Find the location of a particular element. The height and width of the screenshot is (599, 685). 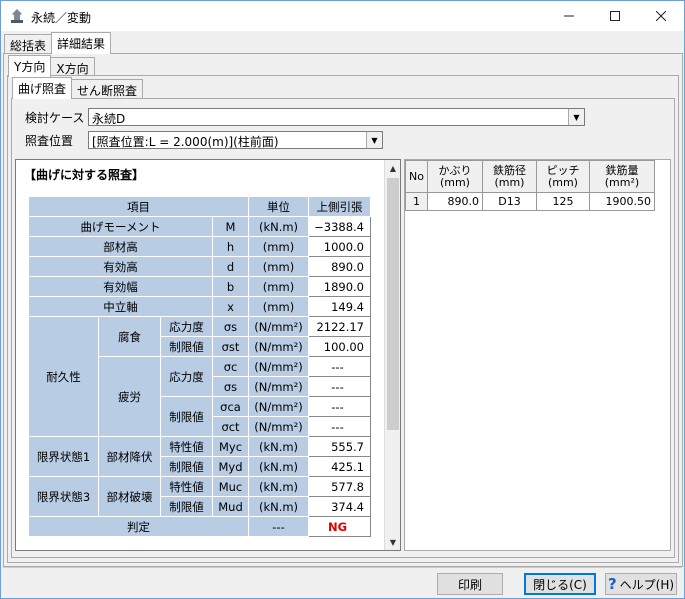

result-heading: 【曲げに対する照査】 is located at coordinates (84, 175).